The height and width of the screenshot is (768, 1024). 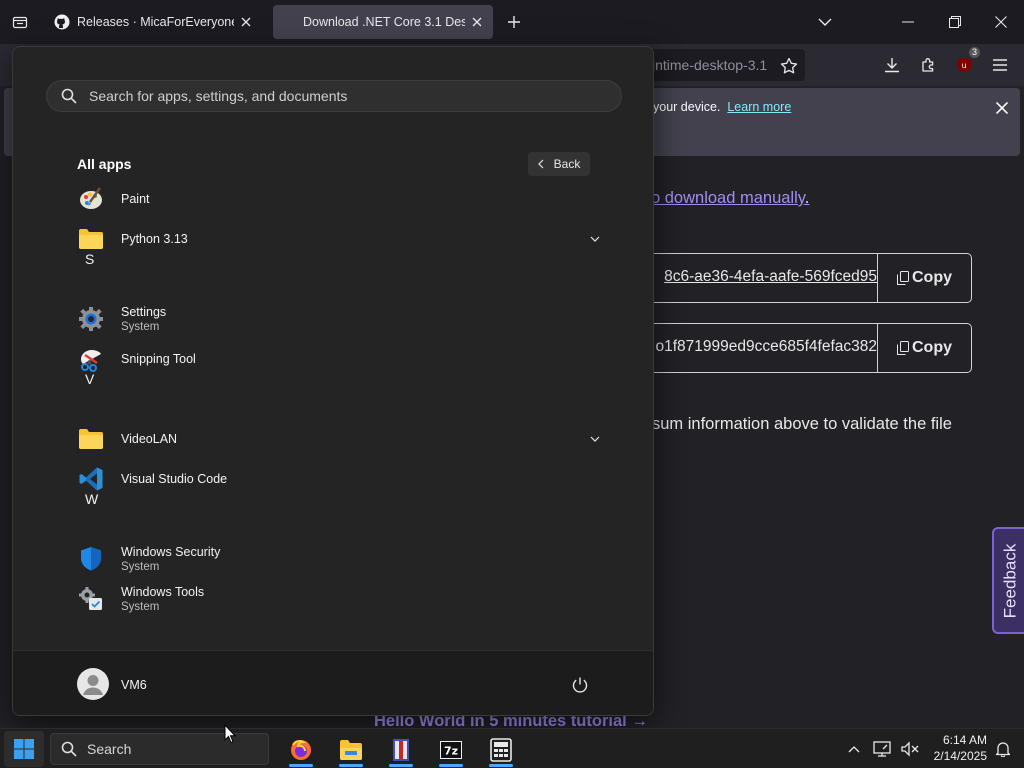 I want to click on app-name: Settings, so click(x=144, y=312).